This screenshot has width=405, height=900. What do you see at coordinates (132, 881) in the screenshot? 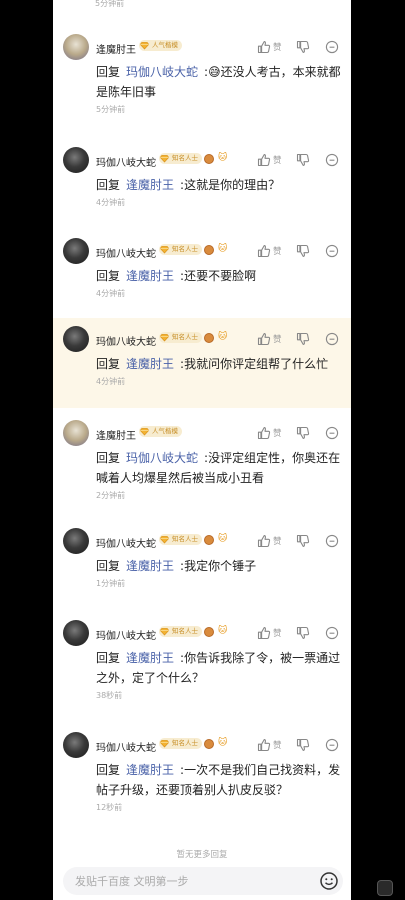
I see `reply-input-placeholder: 发贴千百度 文明第一步` at bounding box center [132, 881].